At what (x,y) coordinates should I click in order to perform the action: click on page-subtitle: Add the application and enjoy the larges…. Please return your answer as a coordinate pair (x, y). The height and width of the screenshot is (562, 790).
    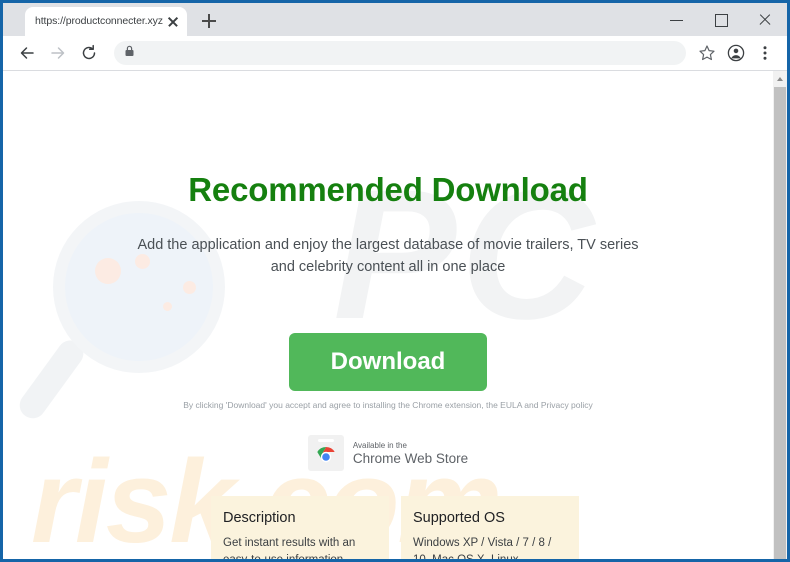
    Looking at the image, I should click on (388, 256).